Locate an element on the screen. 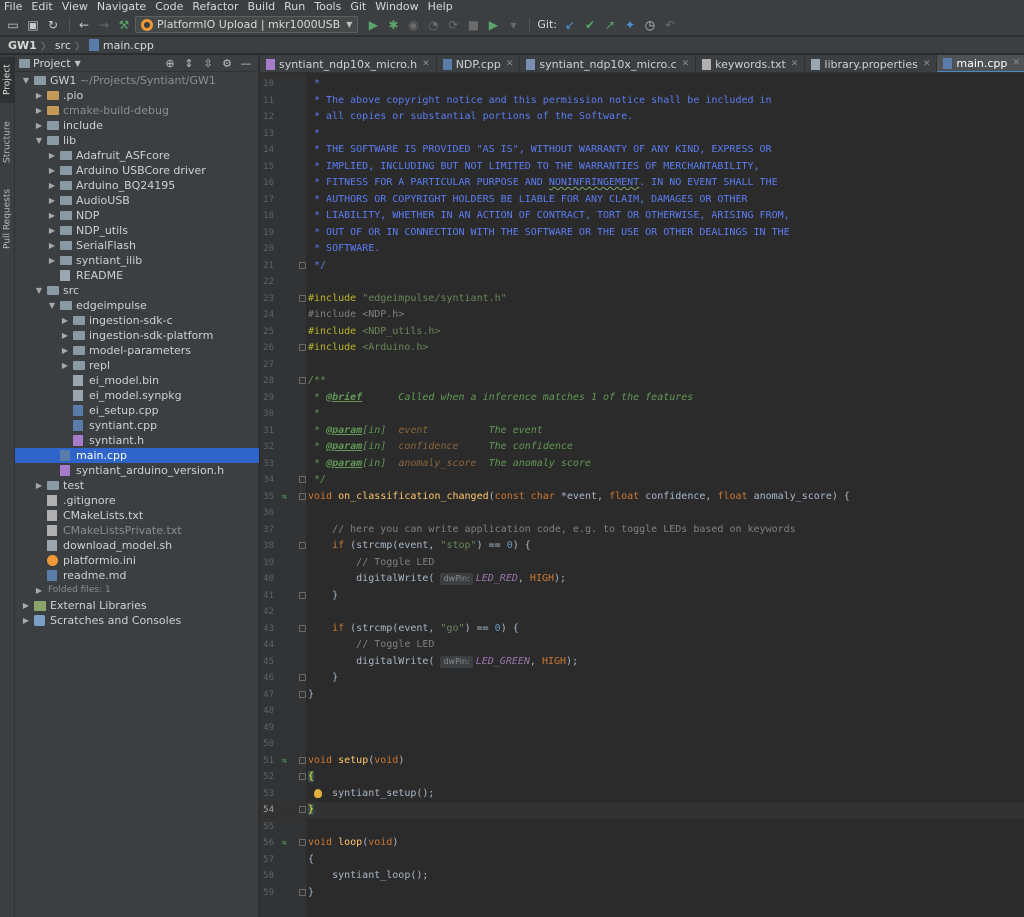 The height and width of the screenshot is (917, 1024). menu-item-navigate: Navigate is located at coordinates (121, 7).